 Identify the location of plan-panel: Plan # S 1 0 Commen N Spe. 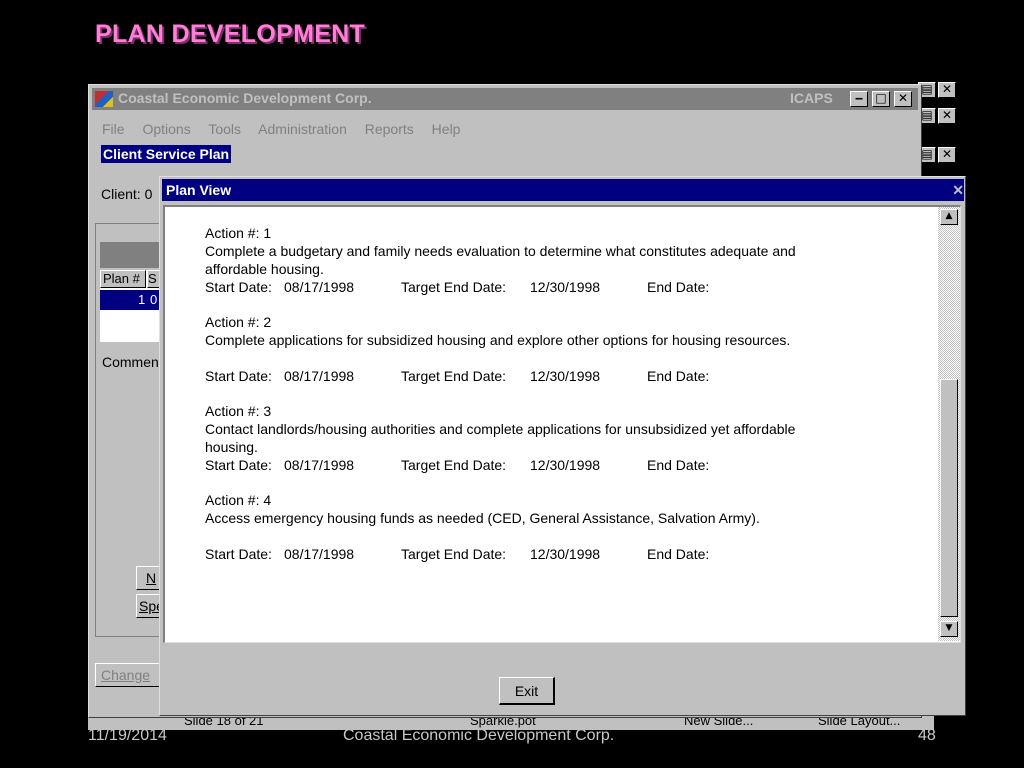
(130, 430).